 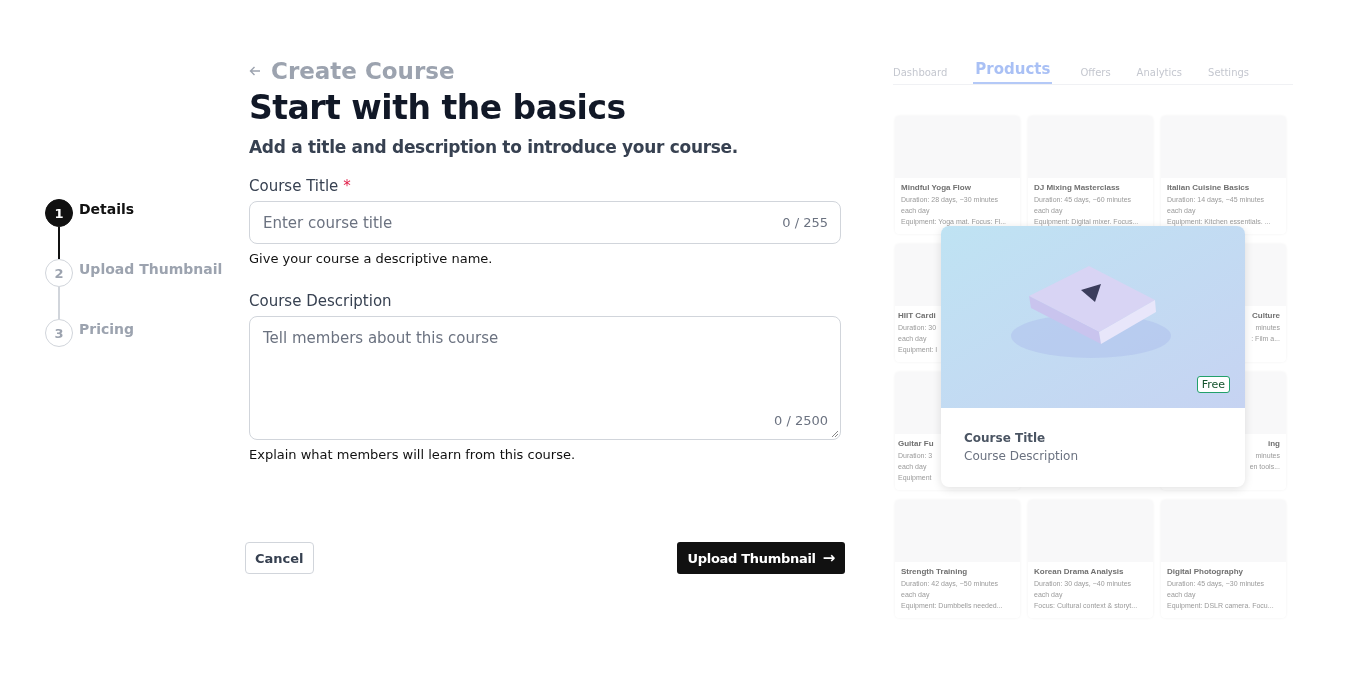 What do you see at coordinates (916, 443) in the screenshot?
I see `product-title: Guitar Fu` at bounding box center [916, 443].